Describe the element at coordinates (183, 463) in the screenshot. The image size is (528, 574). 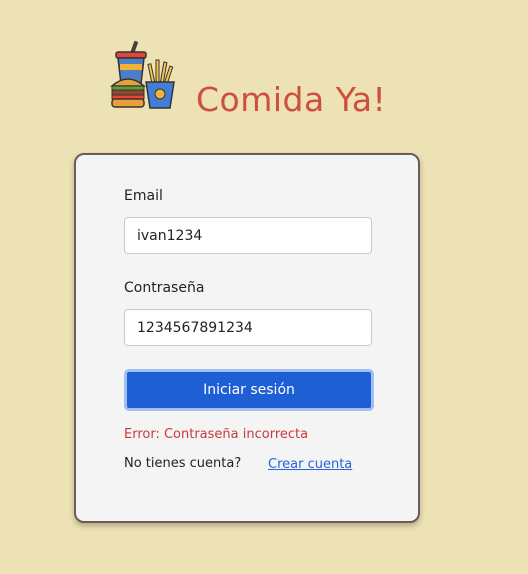
I see `signup-prompt: No tienes cuenta?` at that location.